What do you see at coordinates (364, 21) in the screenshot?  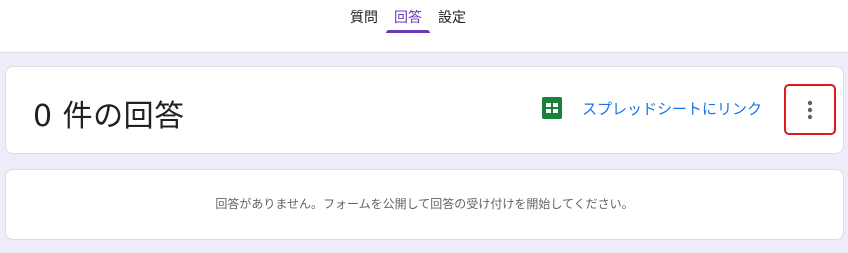 I see `tab-questions: 質問` at bounding box center [364, 21].